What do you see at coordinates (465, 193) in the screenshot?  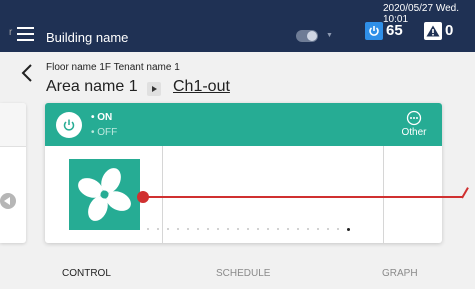 I see `annotation-line-tail` at bounding box center [465, 193].